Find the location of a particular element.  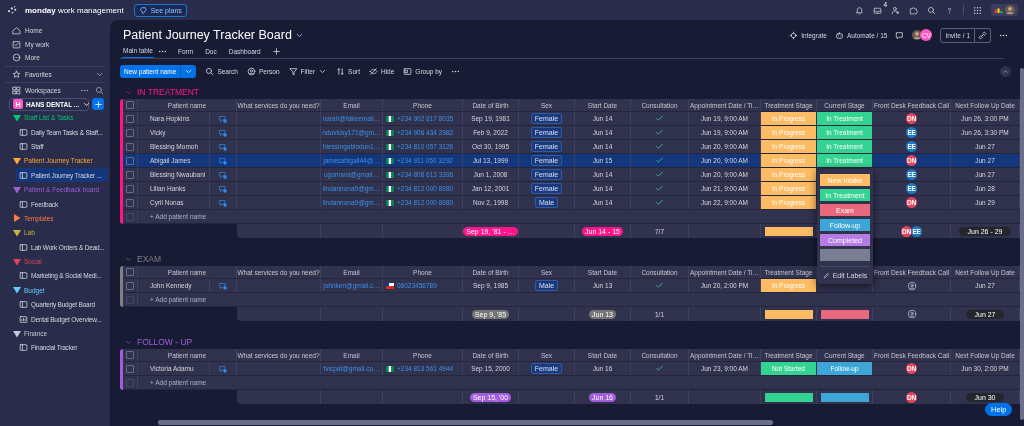

link-button is located at coordinates (983, 35).